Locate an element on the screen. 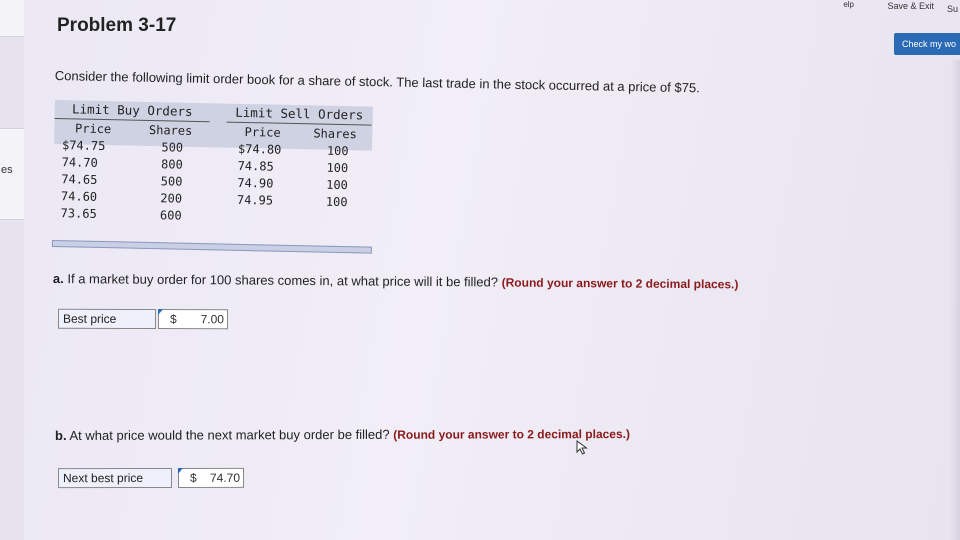 This screenshot has height=540, width=960. buy-price: 74.65 is located at coordinates (79, 179).